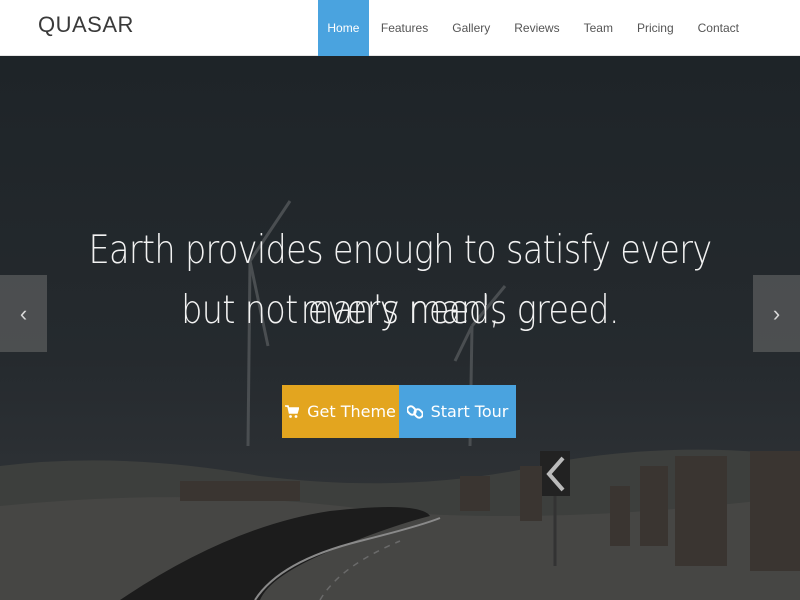 This screenshot has width=800, height=600. Describe the element at coordinates (471, 28) in the screenshot. I see `nav-item-gallery: Gallery` at that location.